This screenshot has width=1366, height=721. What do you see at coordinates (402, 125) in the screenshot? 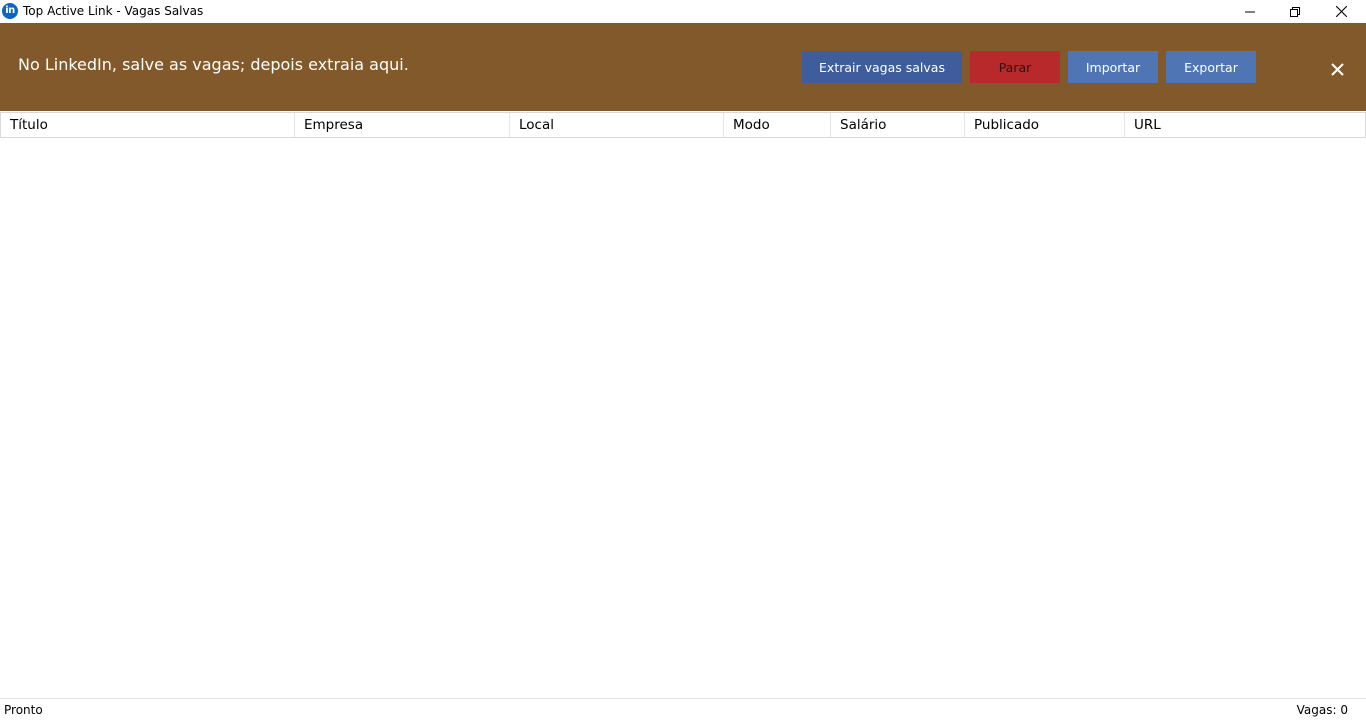
I see `column-header-company: Empresa` at bounding box center [402, 125].